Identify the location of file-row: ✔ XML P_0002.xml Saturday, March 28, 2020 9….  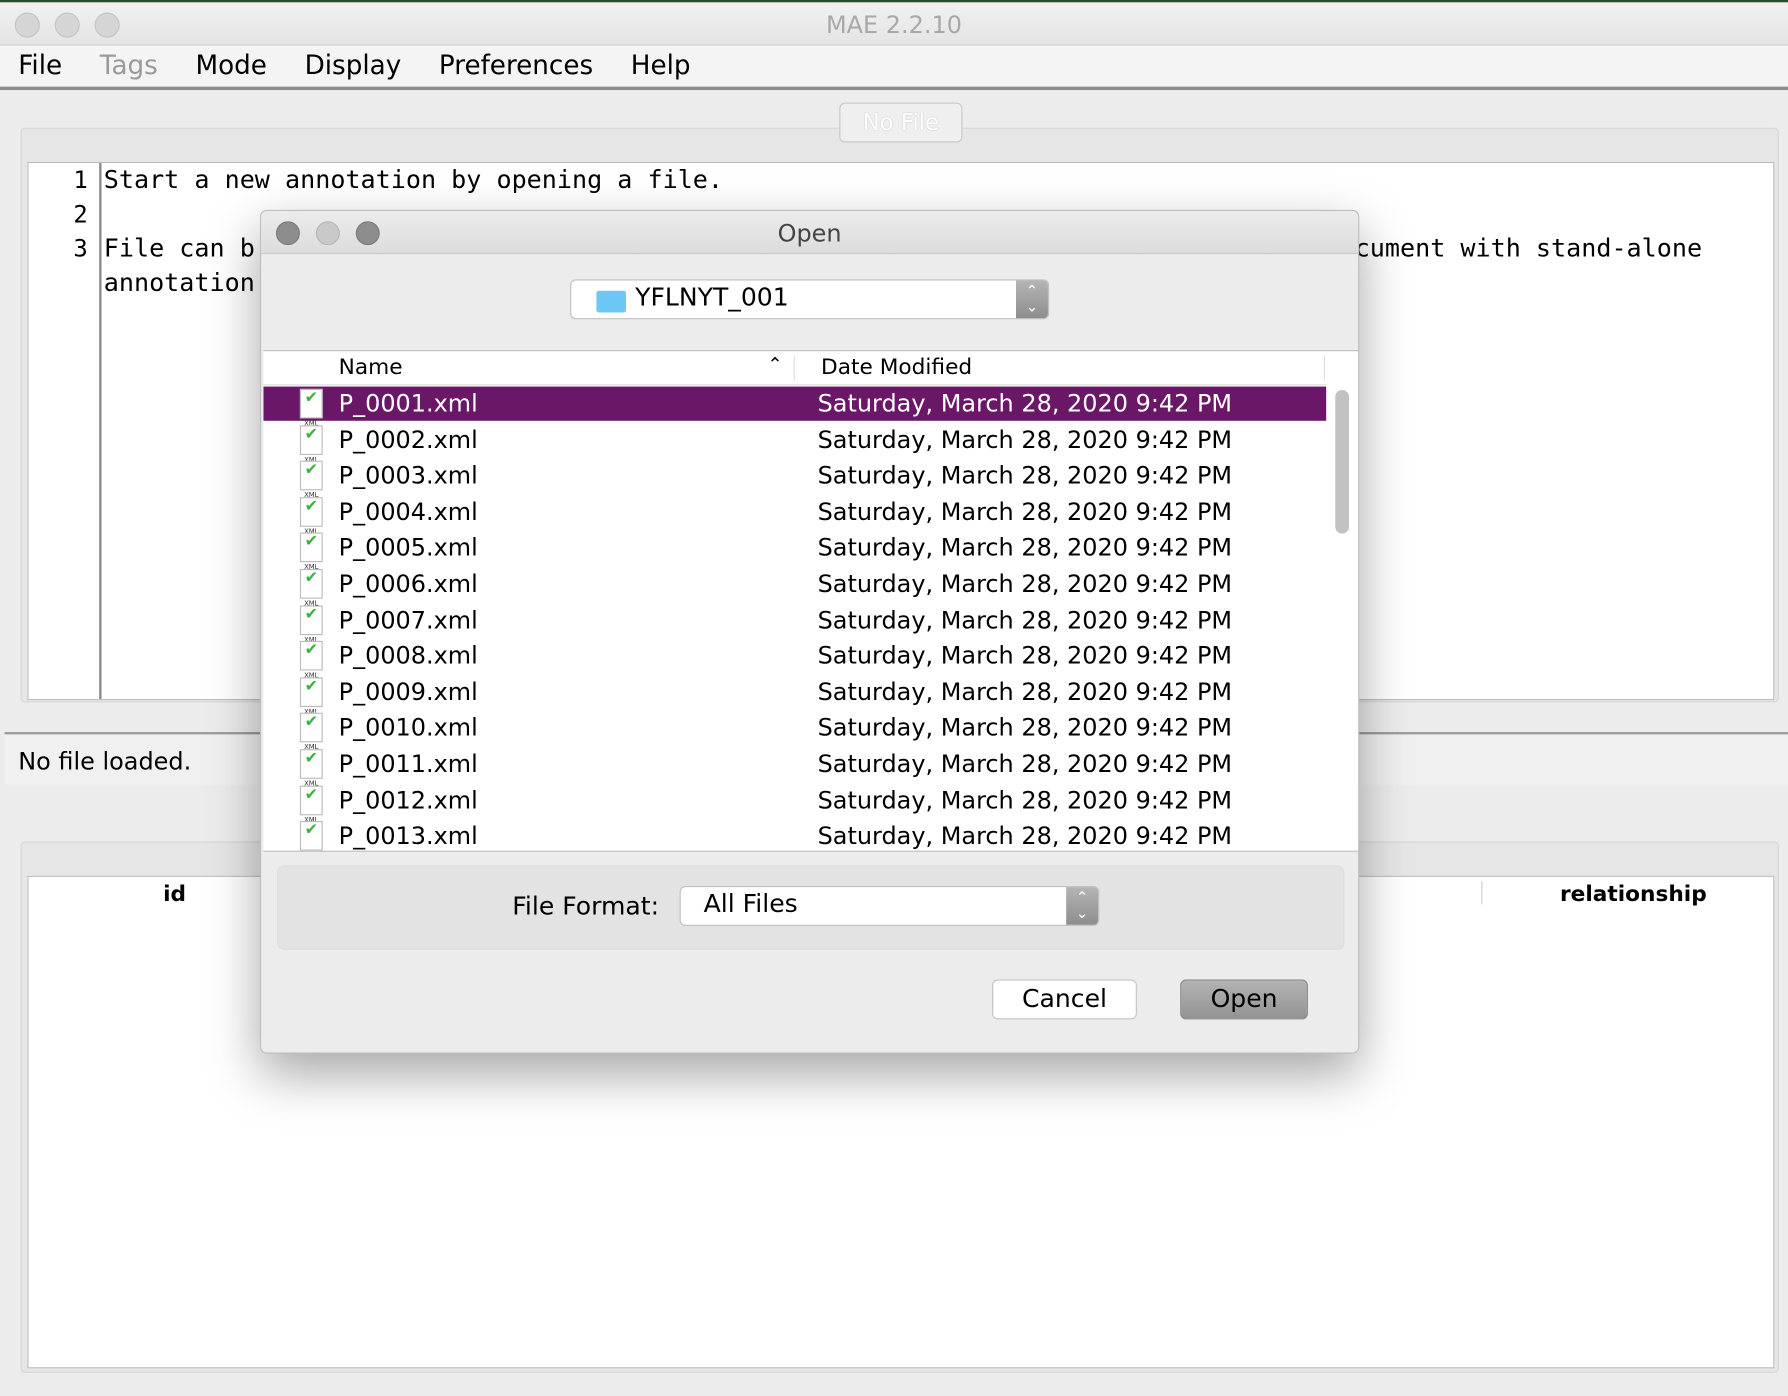
(794, 443).